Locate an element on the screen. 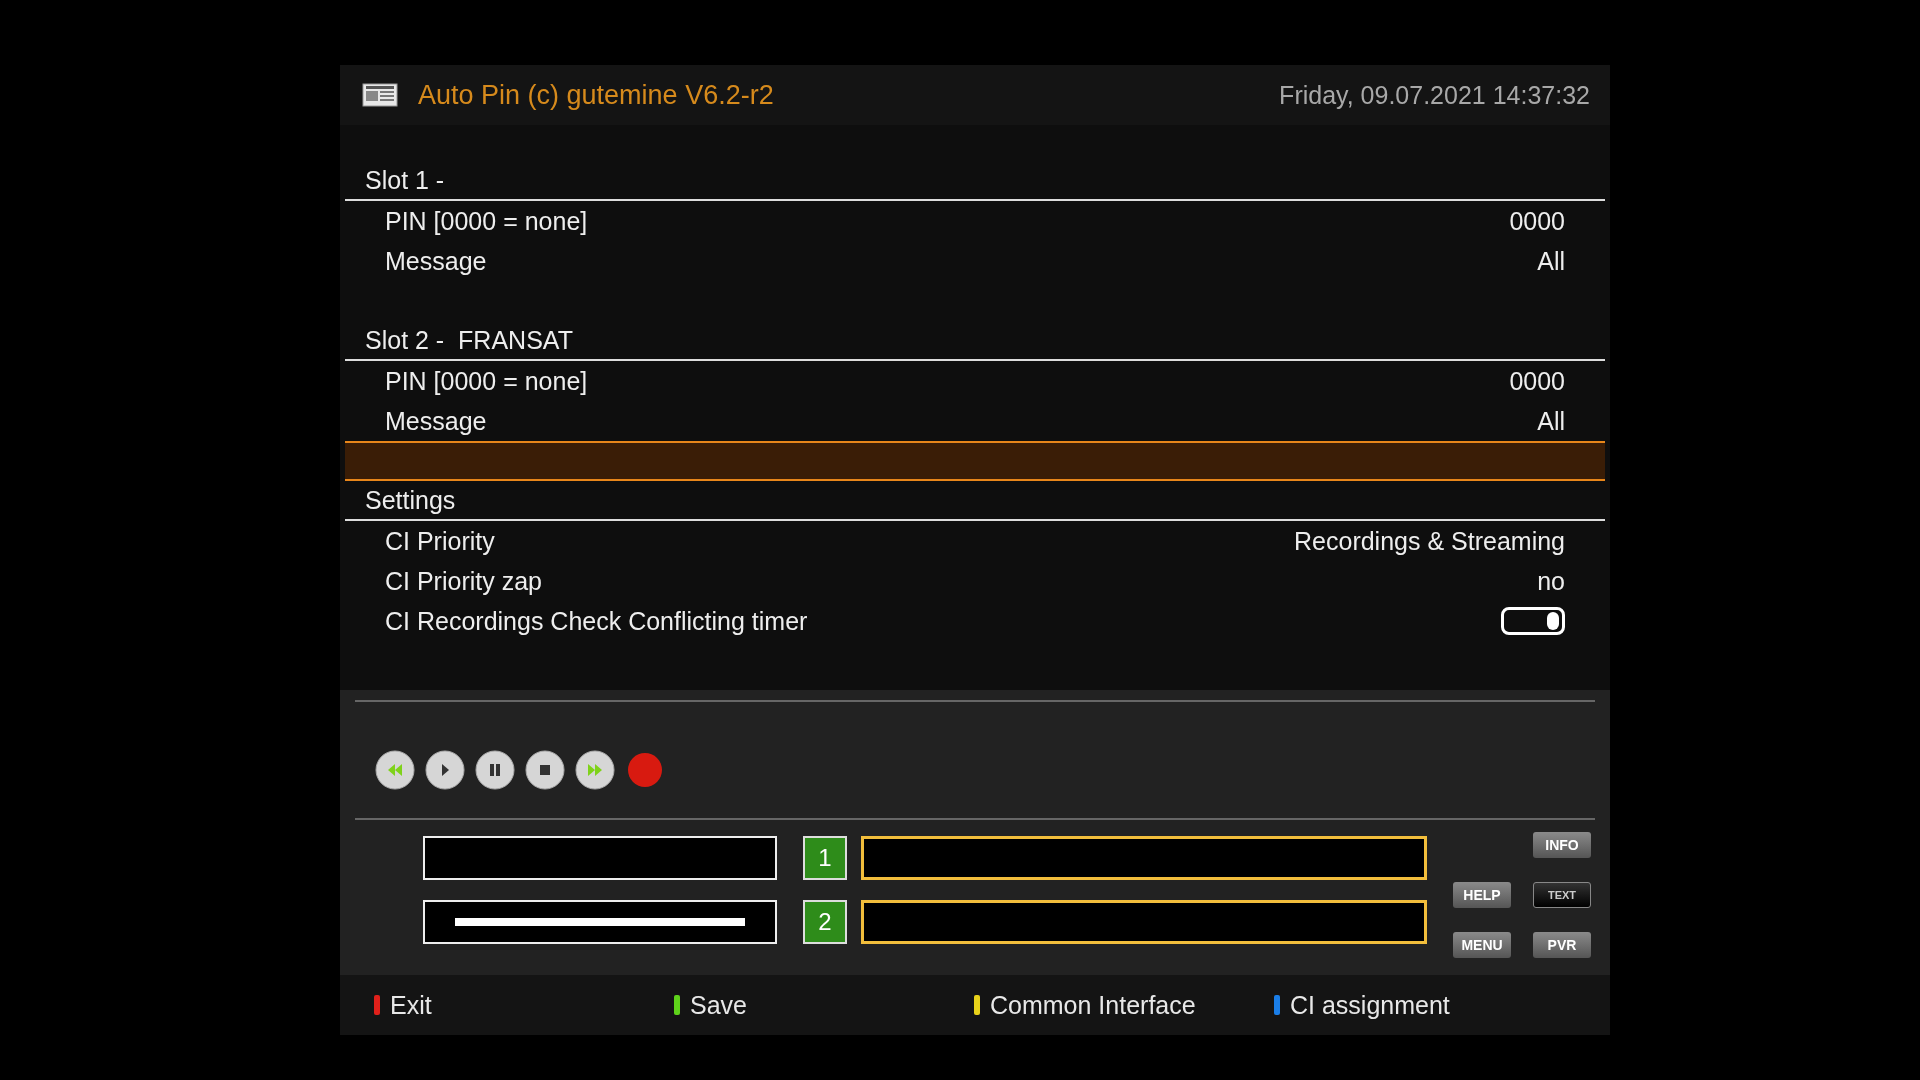  footer-action: Save is located at coordinates (718, 1005).